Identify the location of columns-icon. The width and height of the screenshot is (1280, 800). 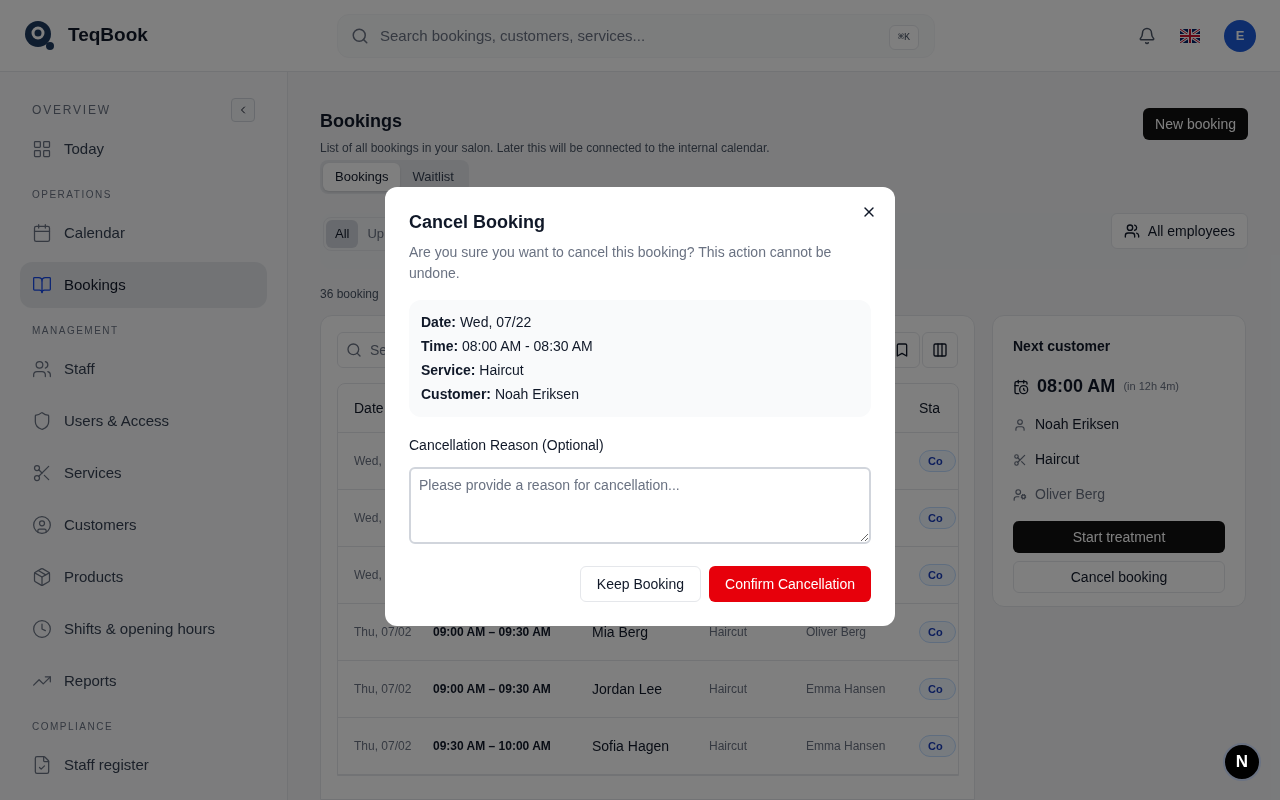
(940, 350).